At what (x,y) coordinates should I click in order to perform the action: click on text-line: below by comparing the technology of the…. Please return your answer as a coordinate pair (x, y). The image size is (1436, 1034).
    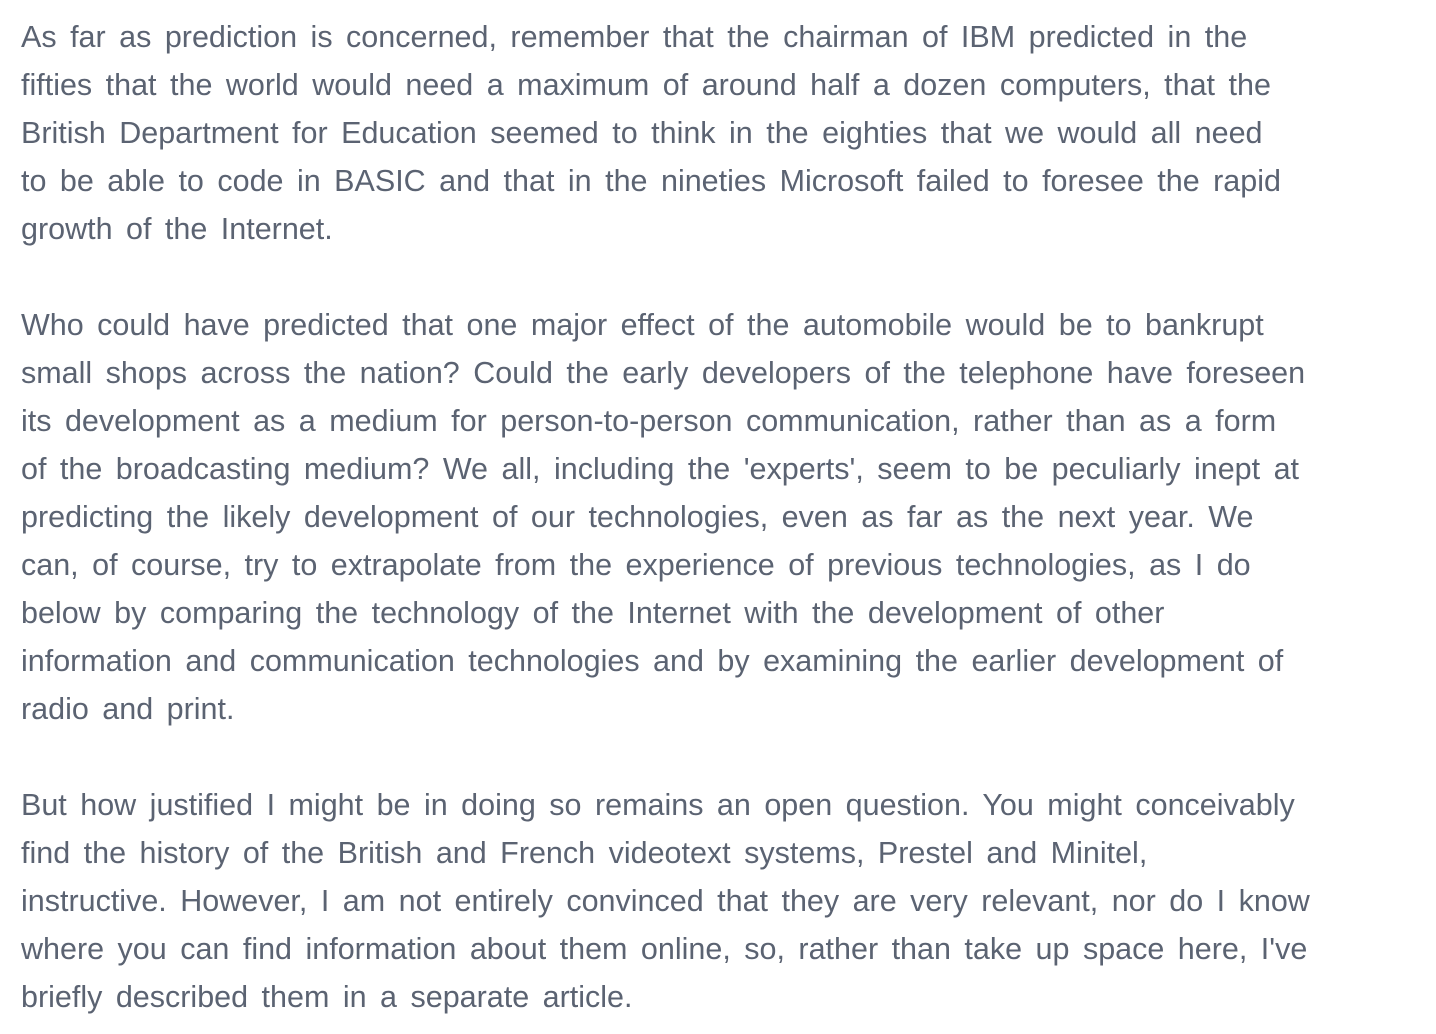
    Looking at the image, I should click on (593, 613).